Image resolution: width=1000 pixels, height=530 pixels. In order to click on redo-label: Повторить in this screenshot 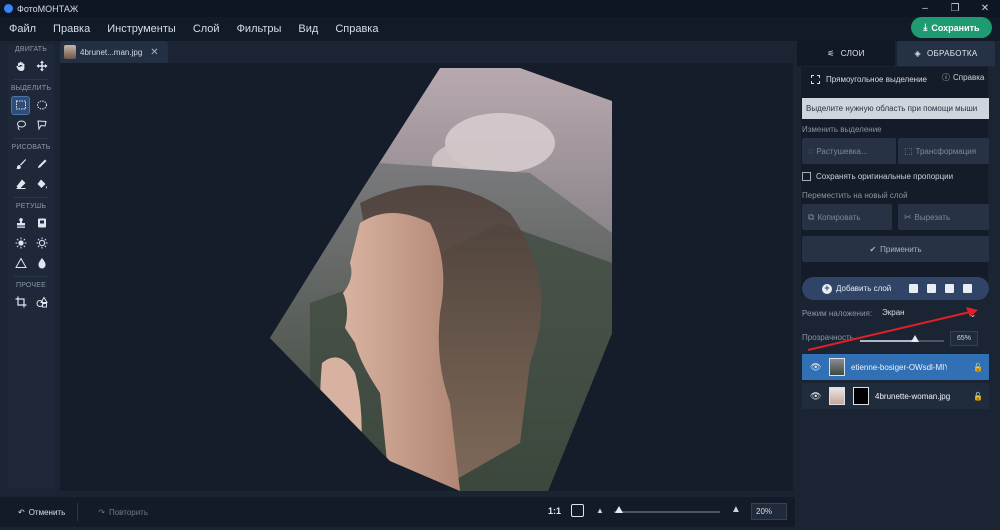, I will do `click(128, 512)`.